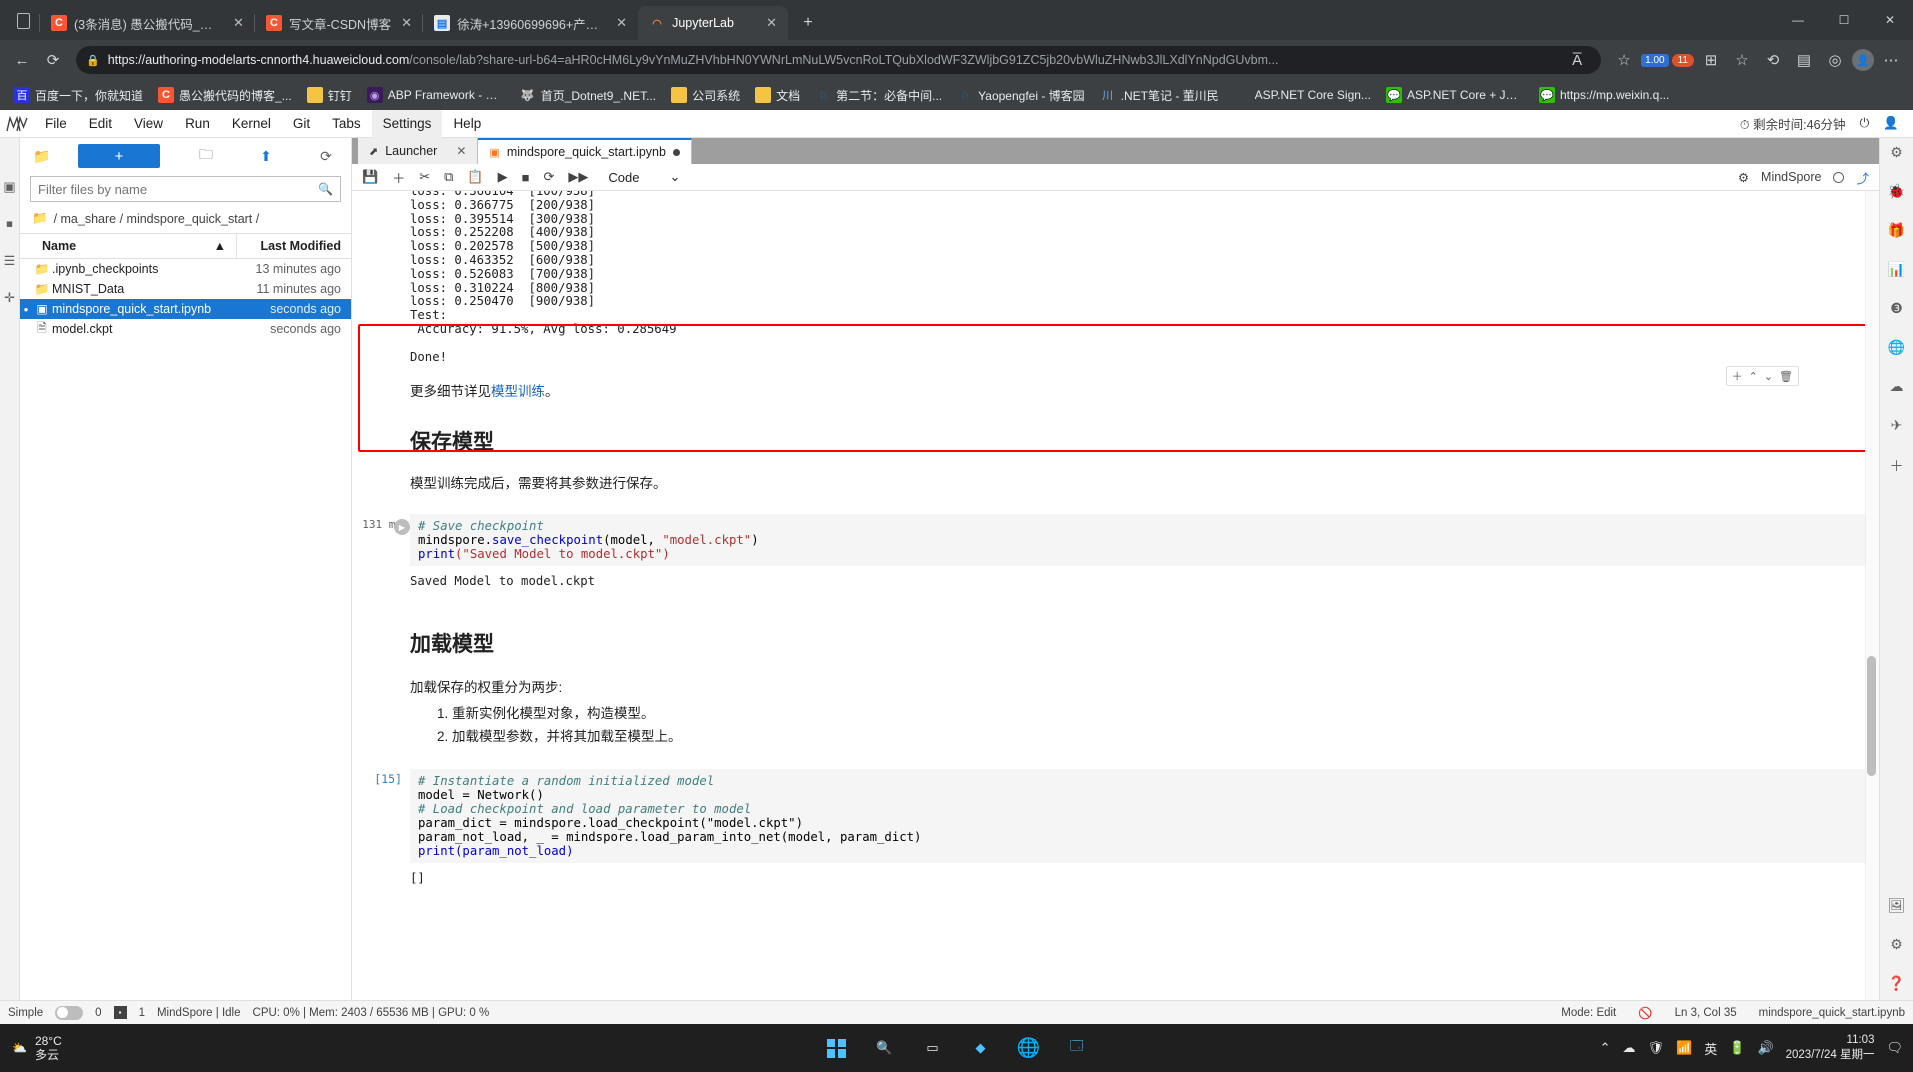 This screenshot has width=1913, height=1072. I want to click on plus-icon: ＋, so click(1897, 466).